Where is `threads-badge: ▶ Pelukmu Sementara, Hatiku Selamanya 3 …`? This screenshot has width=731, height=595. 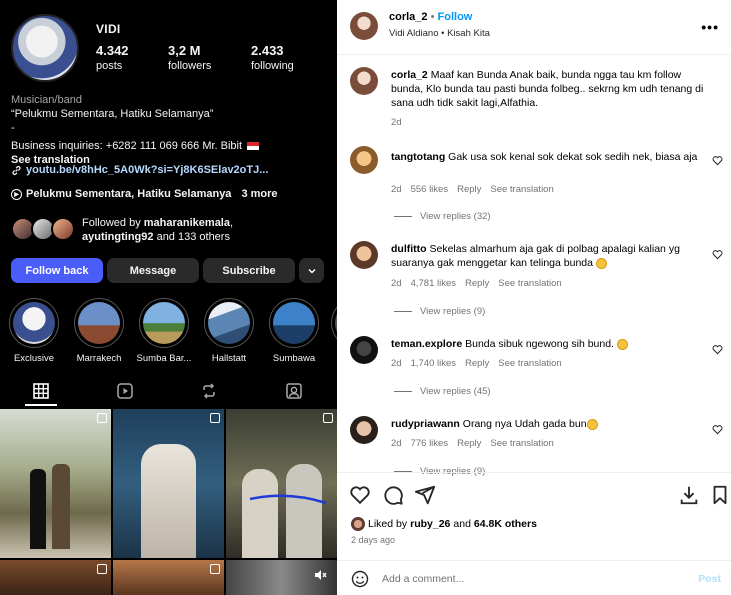 threads-badge: ▶ Pelukmu Sementara, Hatiku Selamanya 3 … is located at coordinates (144, 194).